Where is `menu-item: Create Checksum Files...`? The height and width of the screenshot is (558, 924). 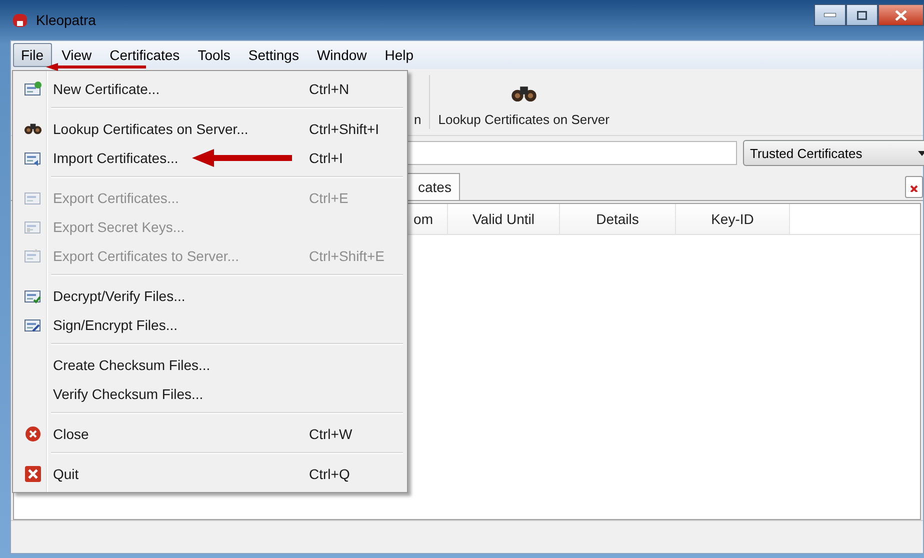 menu-item: Create Checksum Files... is located at coordinates (210, 364).